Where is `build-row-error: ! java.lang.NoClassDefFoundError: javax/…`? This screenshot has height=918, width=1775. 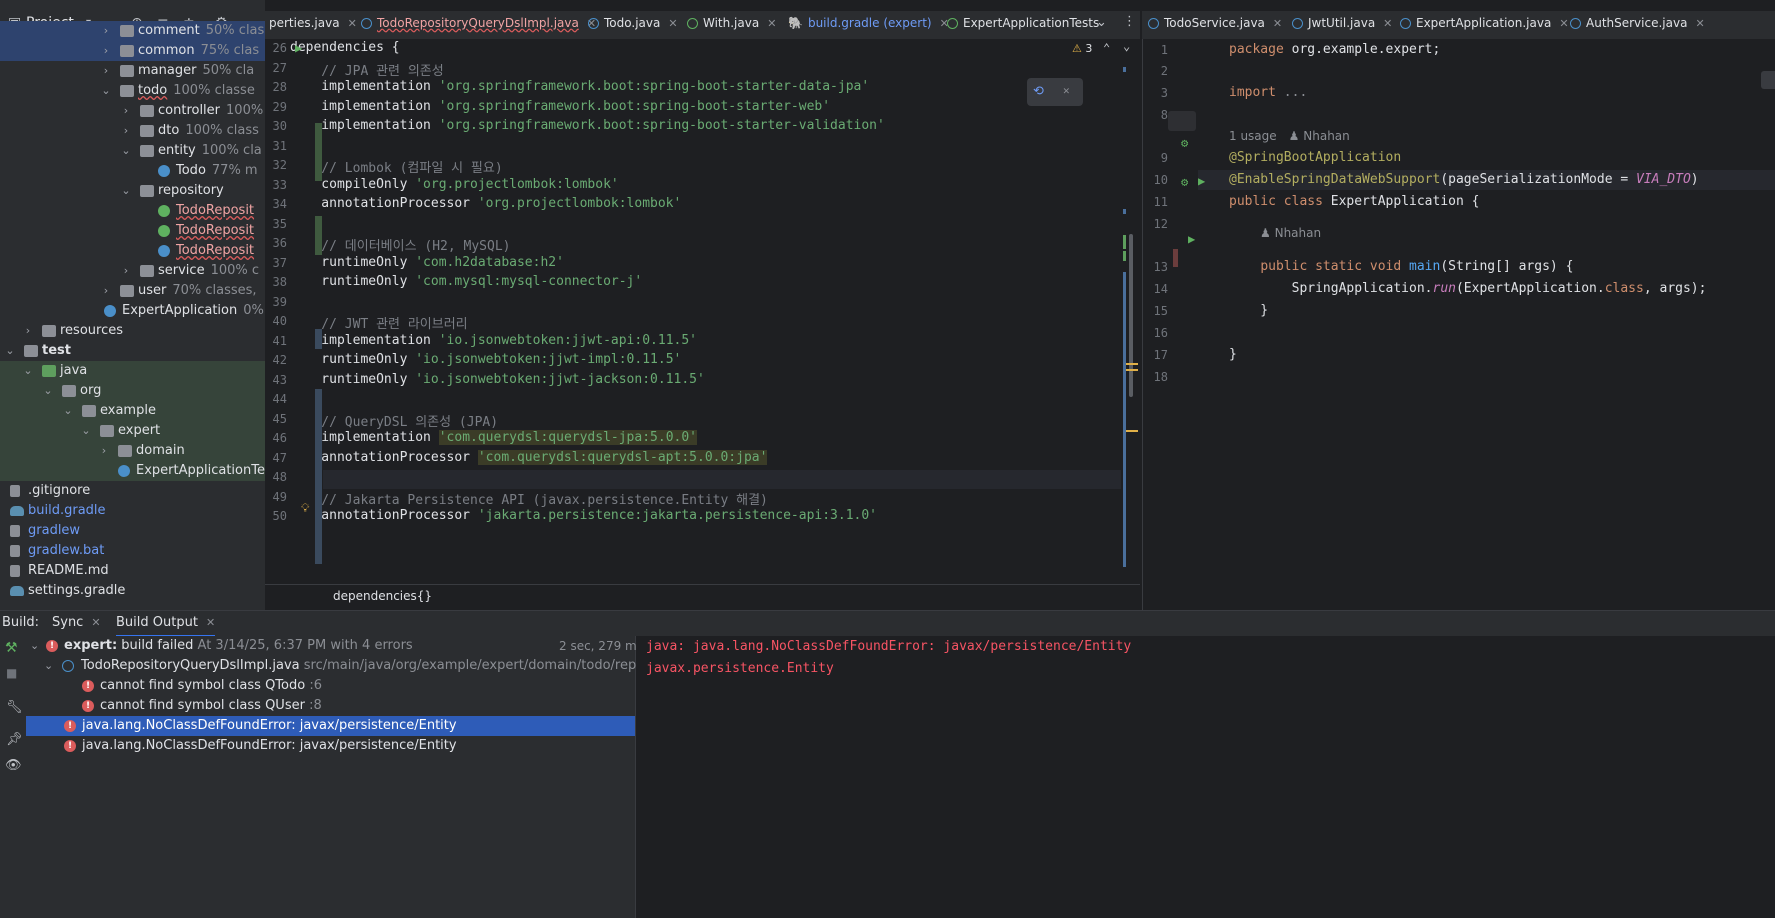
build-row-error: ! java.lang.NoClassDefFoundError: javax/… is located at coordinates (330, 746).